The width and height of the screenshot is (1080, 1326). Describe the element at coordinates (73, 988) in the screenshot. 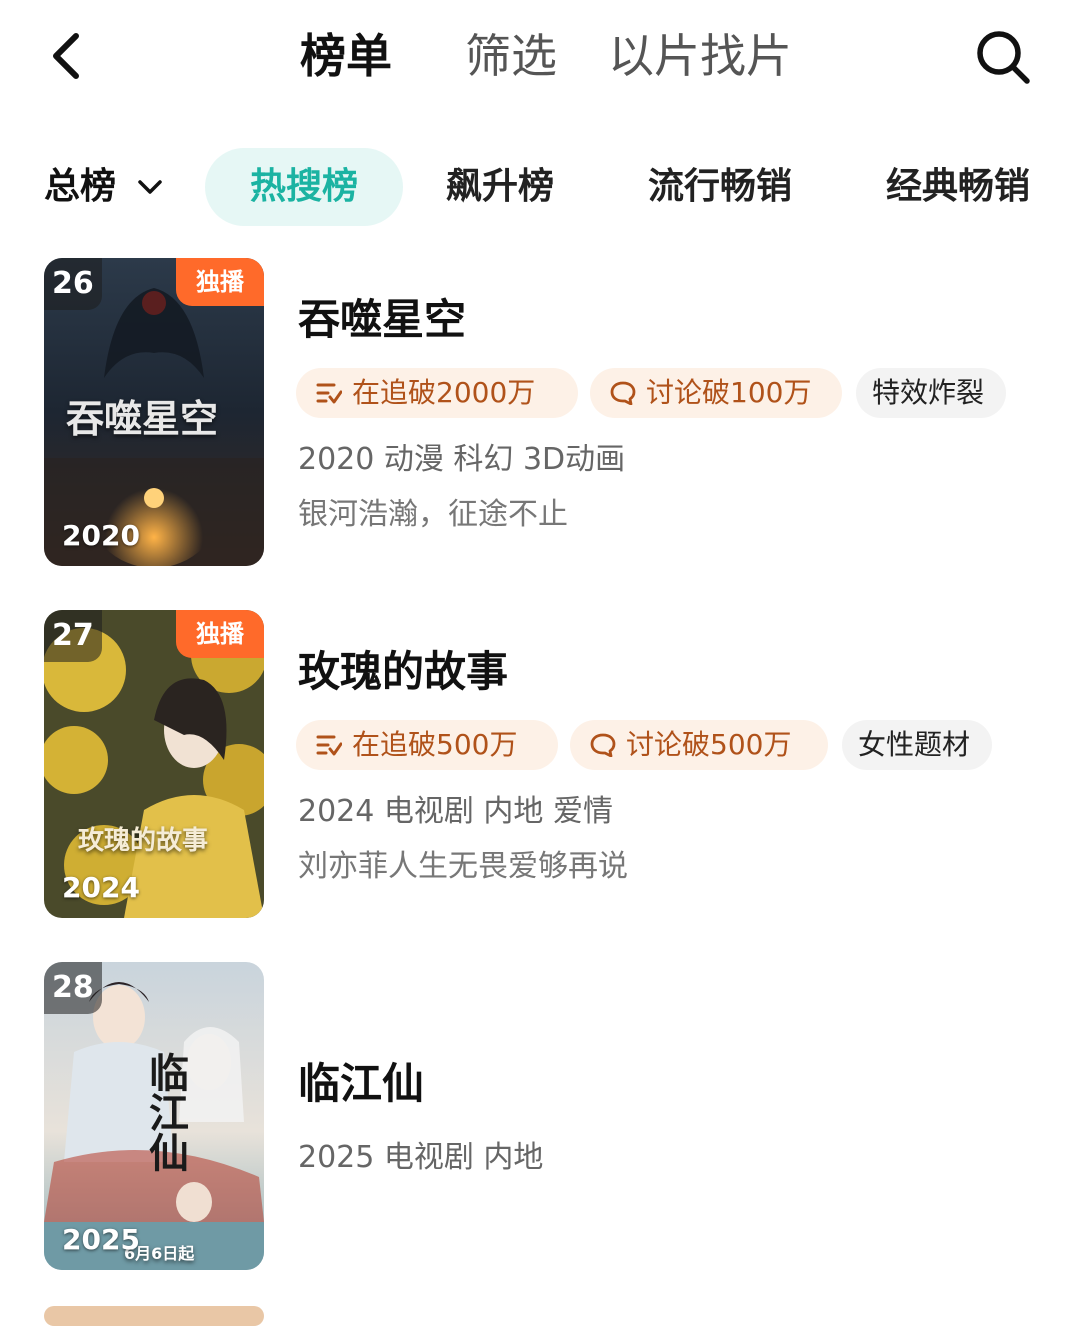

I see `rank-badge: 28` at that location.